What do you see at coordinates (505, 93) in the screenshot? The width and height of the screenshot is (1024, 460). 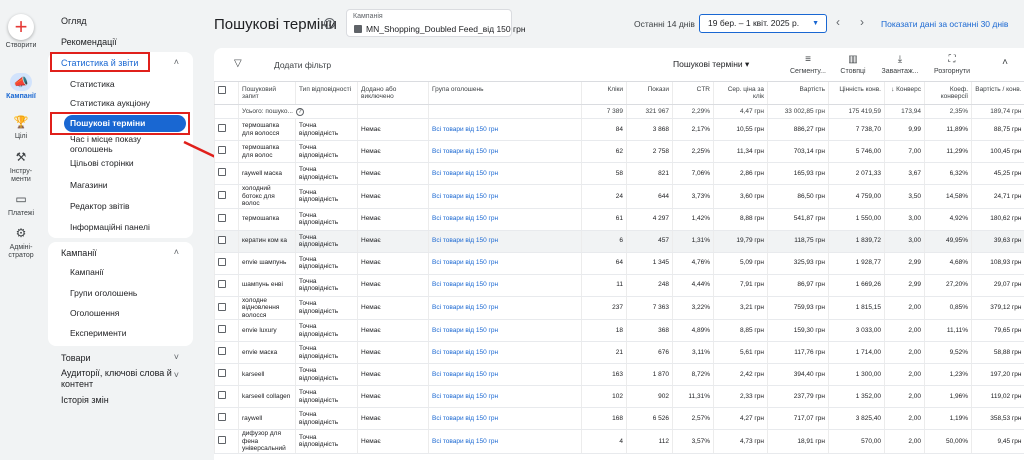 I see `col-header-ad-group: Група оголошень` at bounding box center [505, 93].